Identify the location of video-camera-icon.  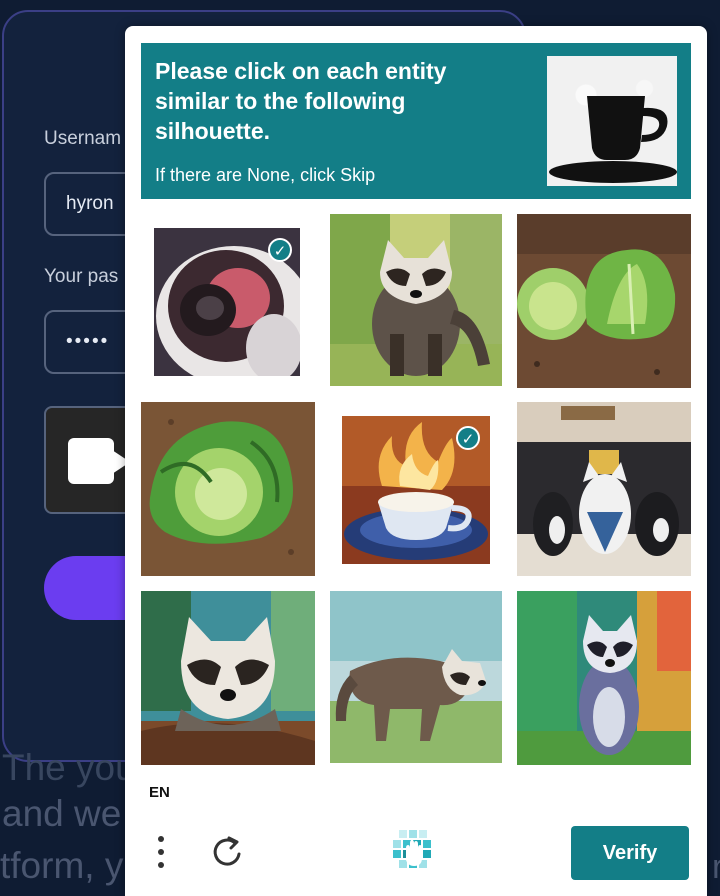
(91, 461).